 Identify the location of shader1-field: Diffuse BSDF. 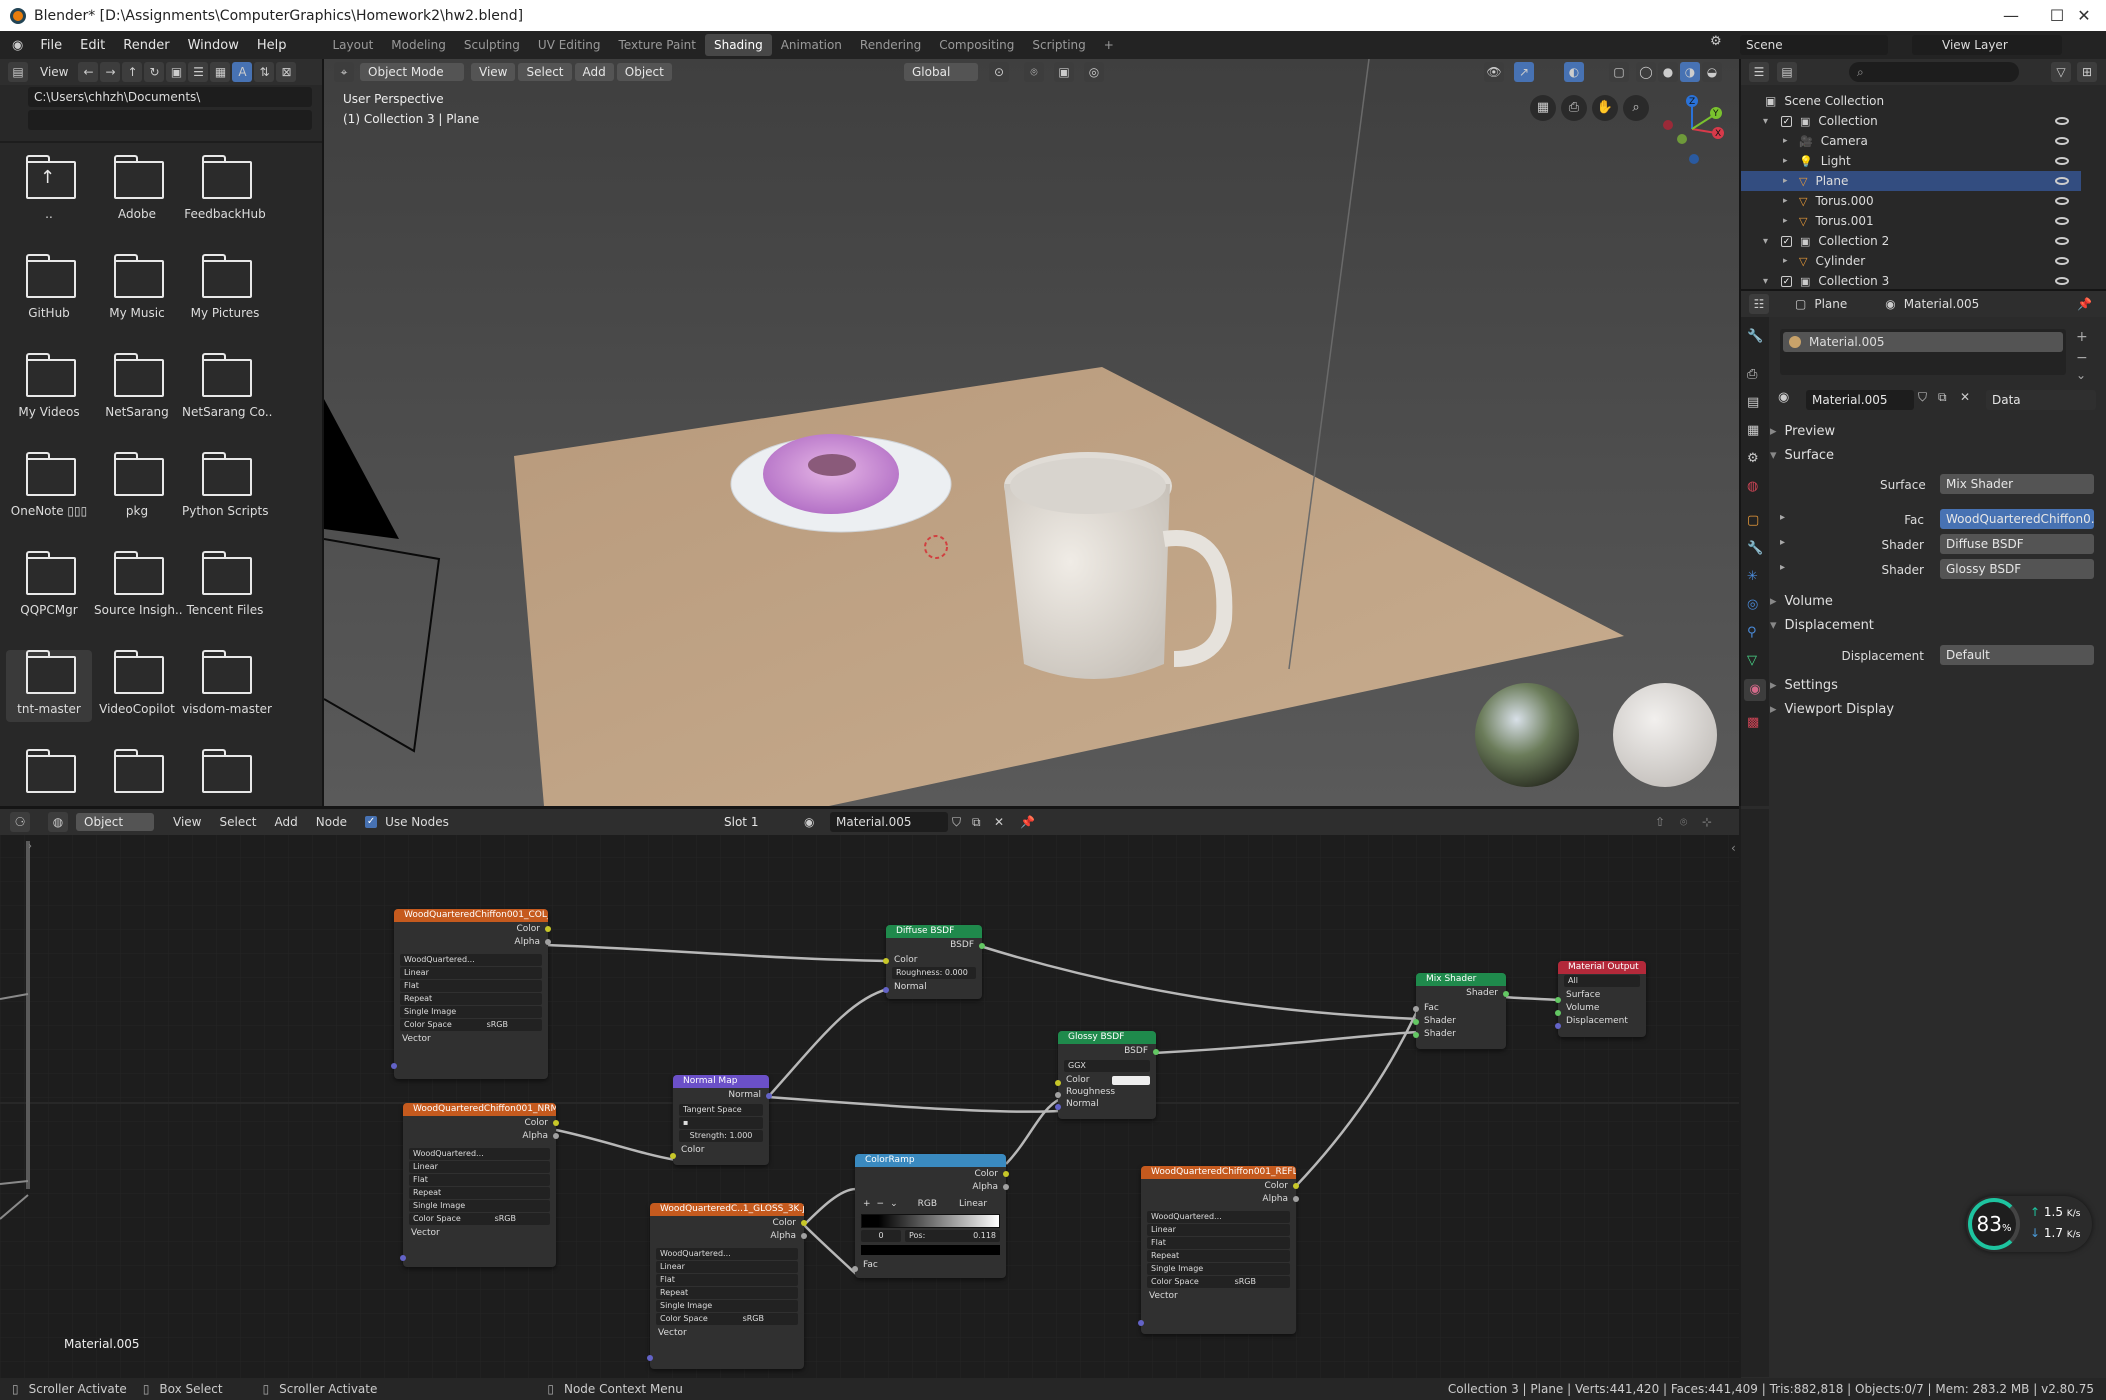
(2017, 544).